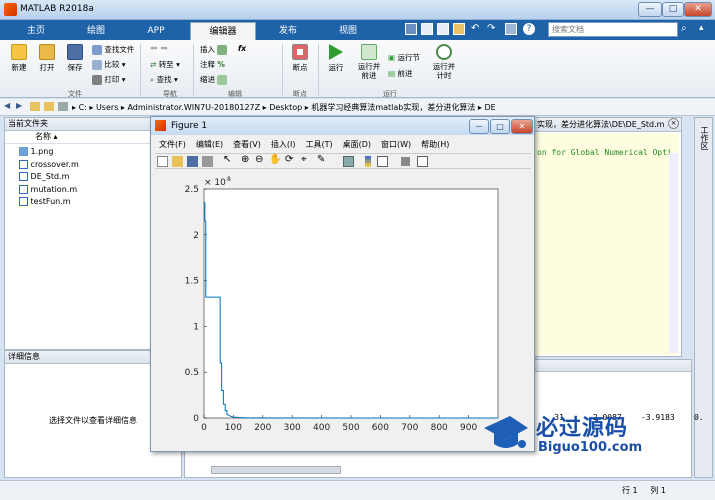 The height and width of the screenshot is (500, 715). I want to click on save-file-button: 保存, so click(75, 58).